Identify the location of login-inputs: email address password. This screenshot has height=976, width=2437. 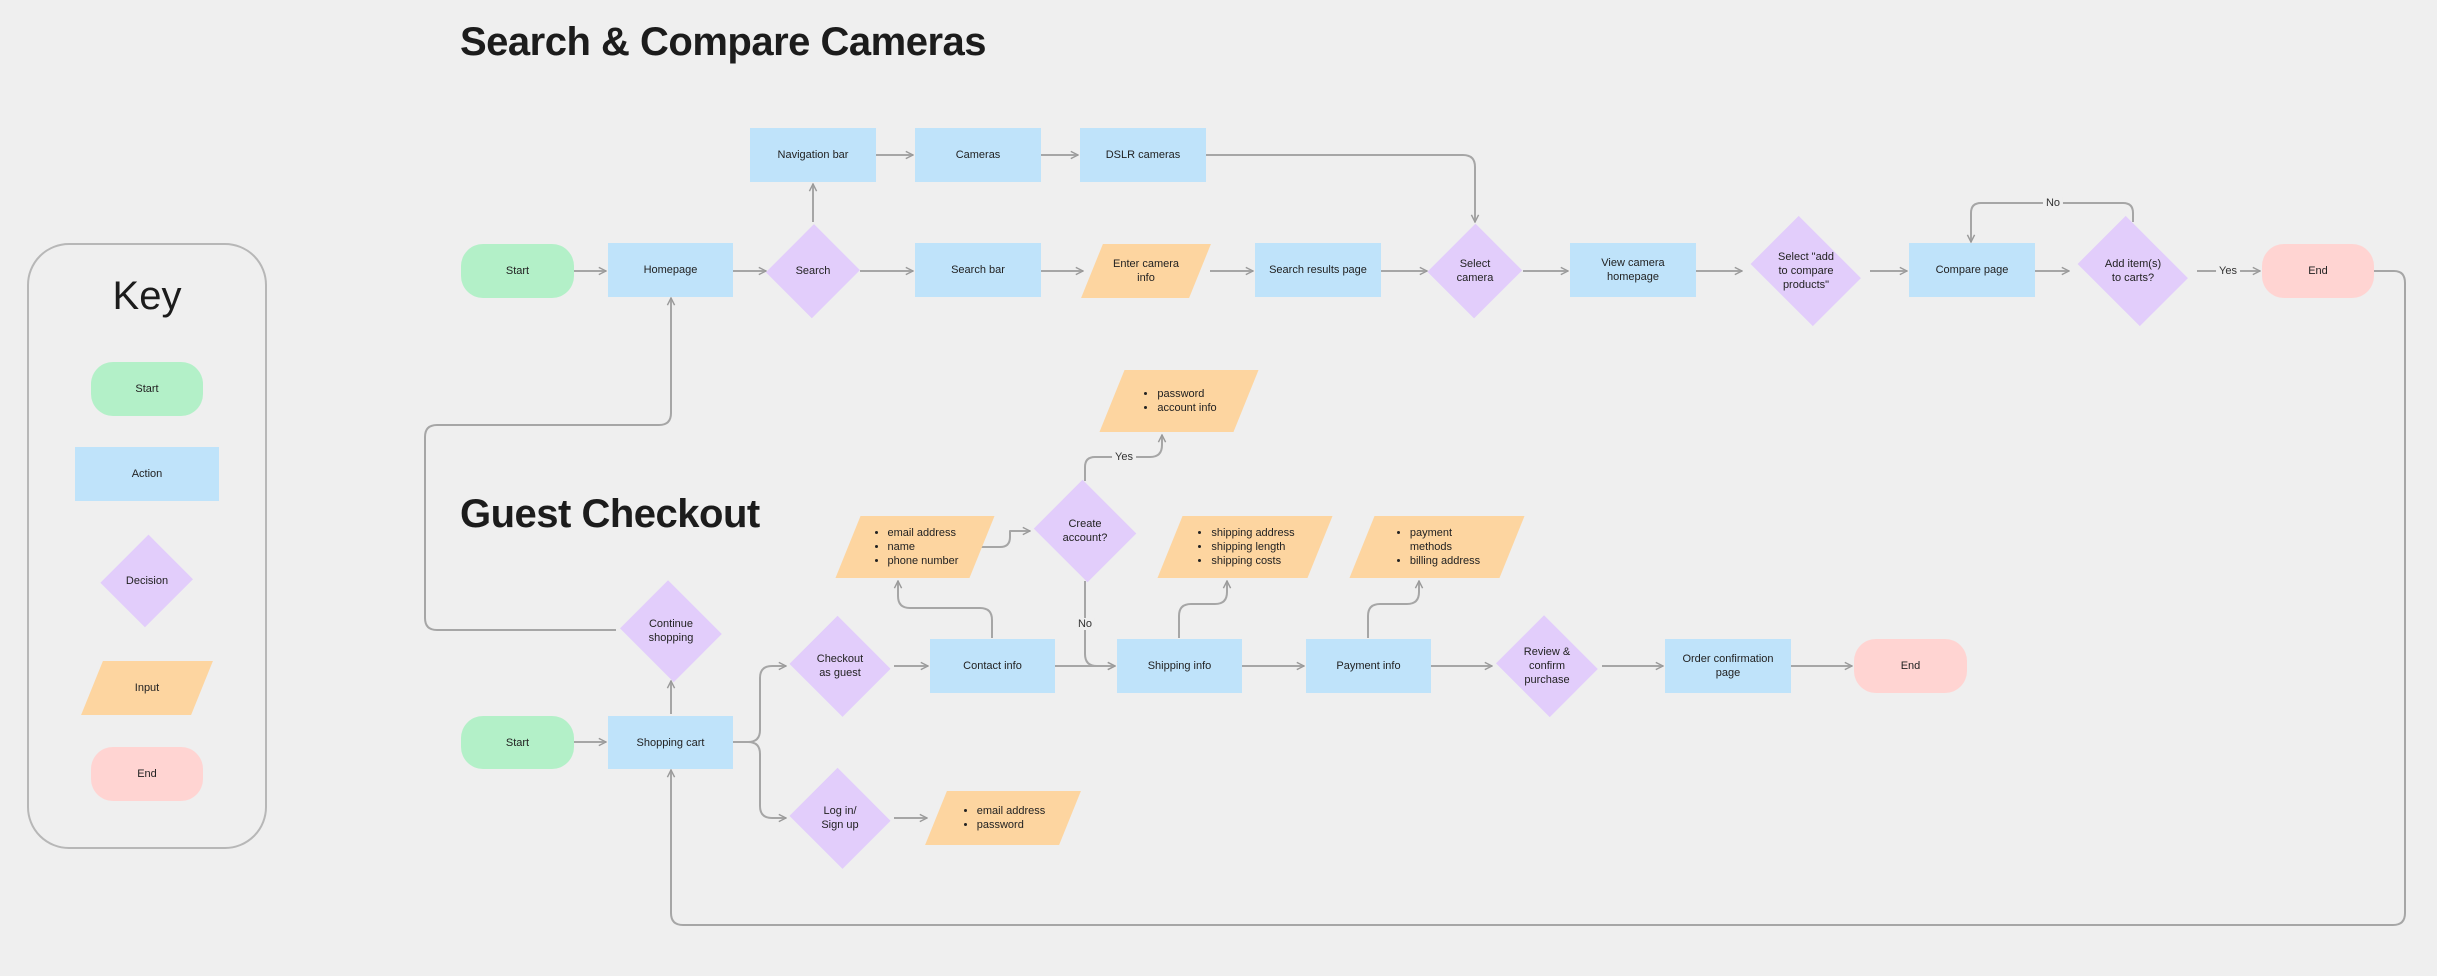
(1003, 818).